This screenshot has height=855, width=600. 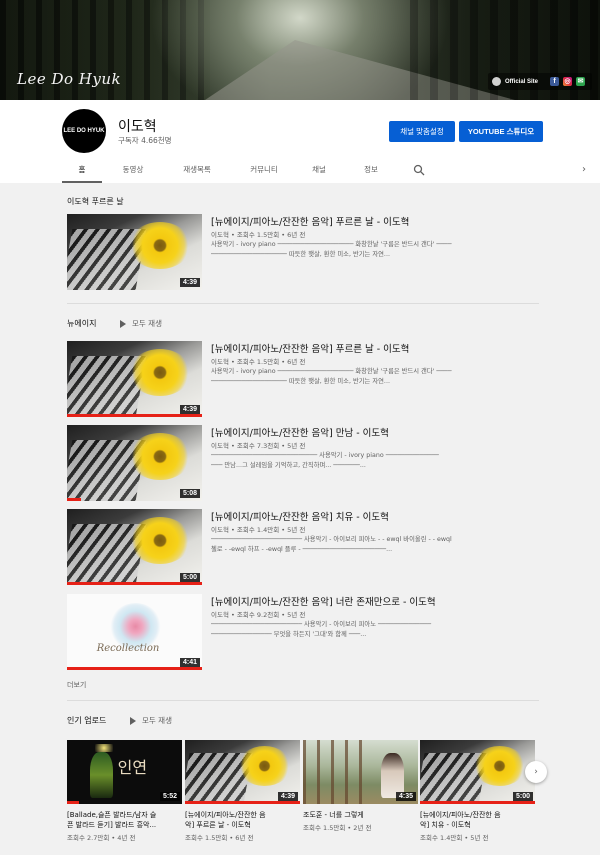 What do you see at coordinates (300, 432) in the screenshot?
I see `video-title: [뉴에이지/피아노/잔잔한 음악] 만남 - 이도혁` at bounding box center [300, 432].